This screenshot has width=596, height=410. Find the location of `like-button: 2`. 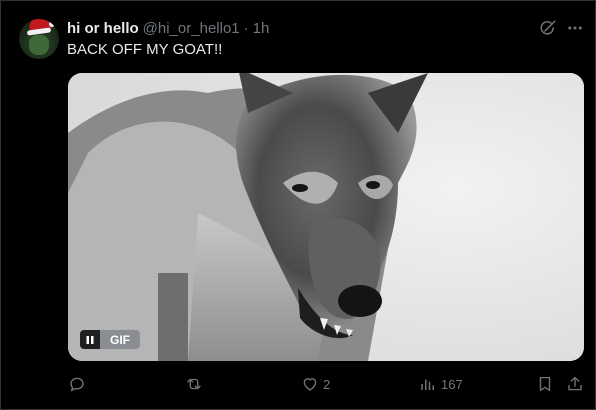

like-button: 2 is located at coordinates (315, 384).